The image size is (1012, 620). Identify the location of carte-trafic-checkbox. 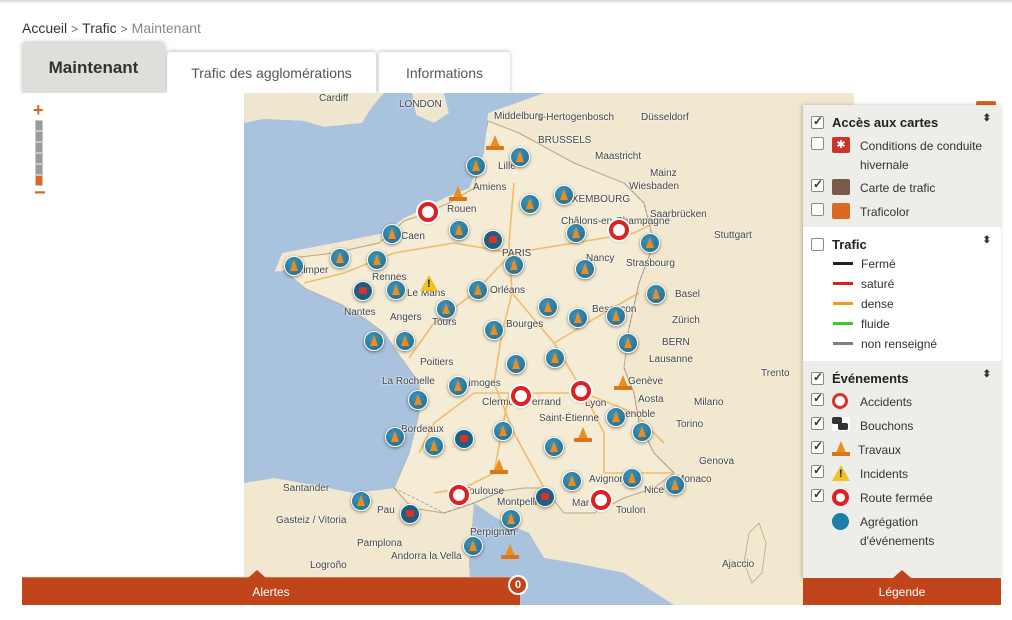
(817, 184).